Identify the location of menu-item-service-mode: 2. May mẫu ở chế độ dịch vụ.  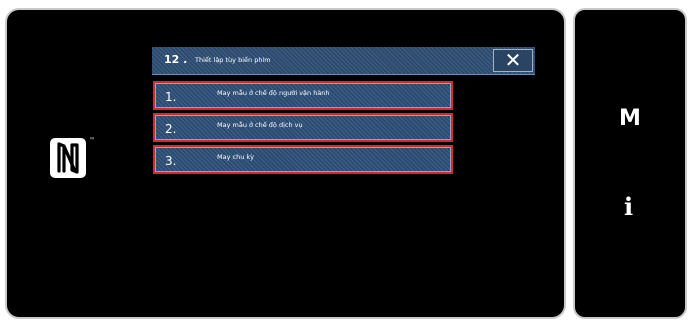
(303, 127).